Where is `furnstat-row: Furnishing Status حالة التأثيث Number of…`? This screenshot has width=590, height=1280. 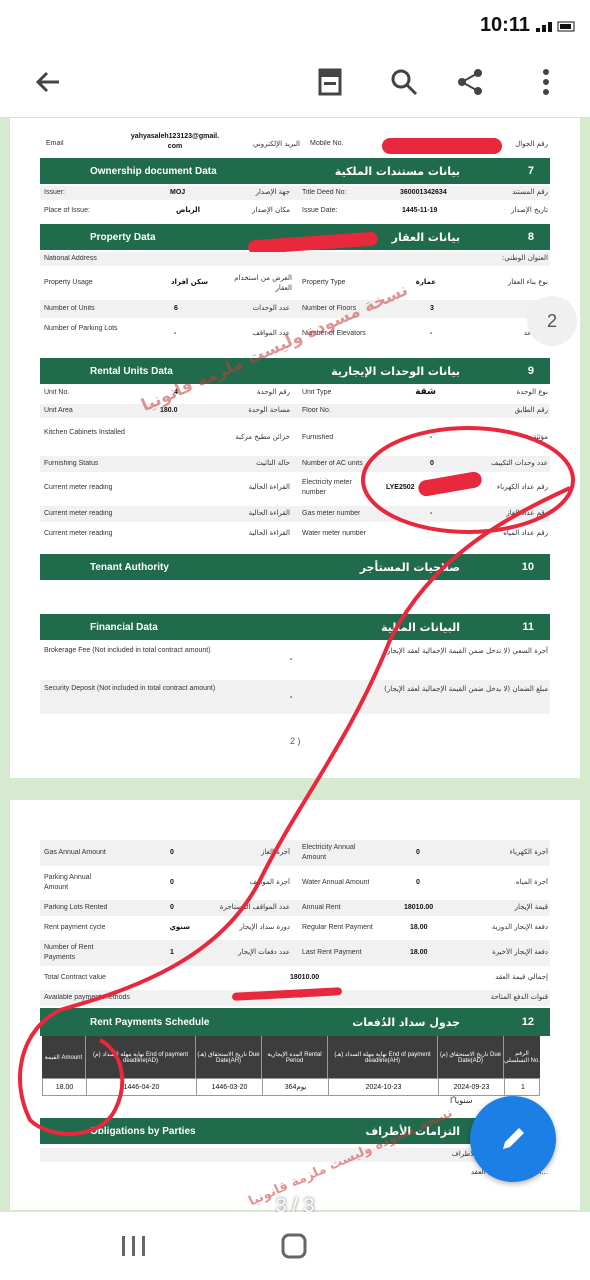
furnstat-row: Furnishing Status حالة التأثيث Number of… is located at coordinates (295, 464).